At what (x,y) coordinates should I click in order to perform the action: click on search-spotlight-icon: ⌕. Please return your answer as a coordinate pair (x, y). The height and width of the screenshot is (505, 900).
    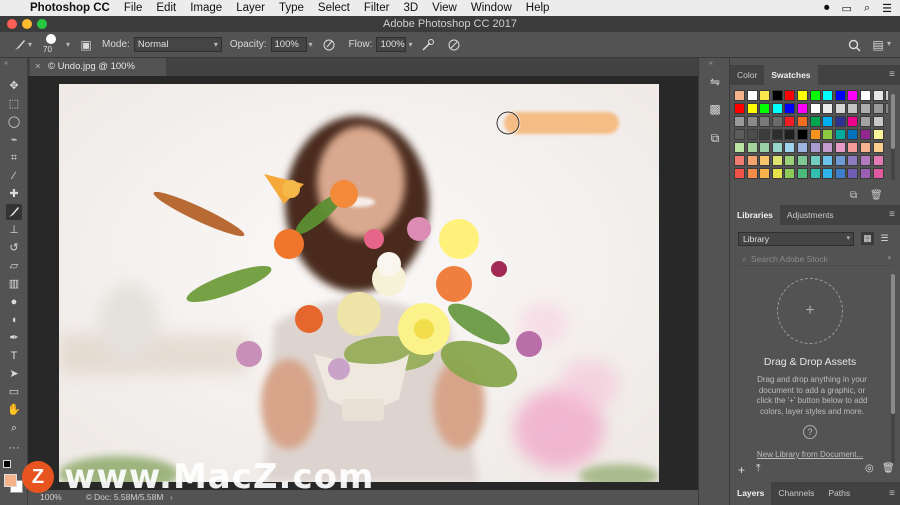
    Looking at the image, I should click on (867, 8).